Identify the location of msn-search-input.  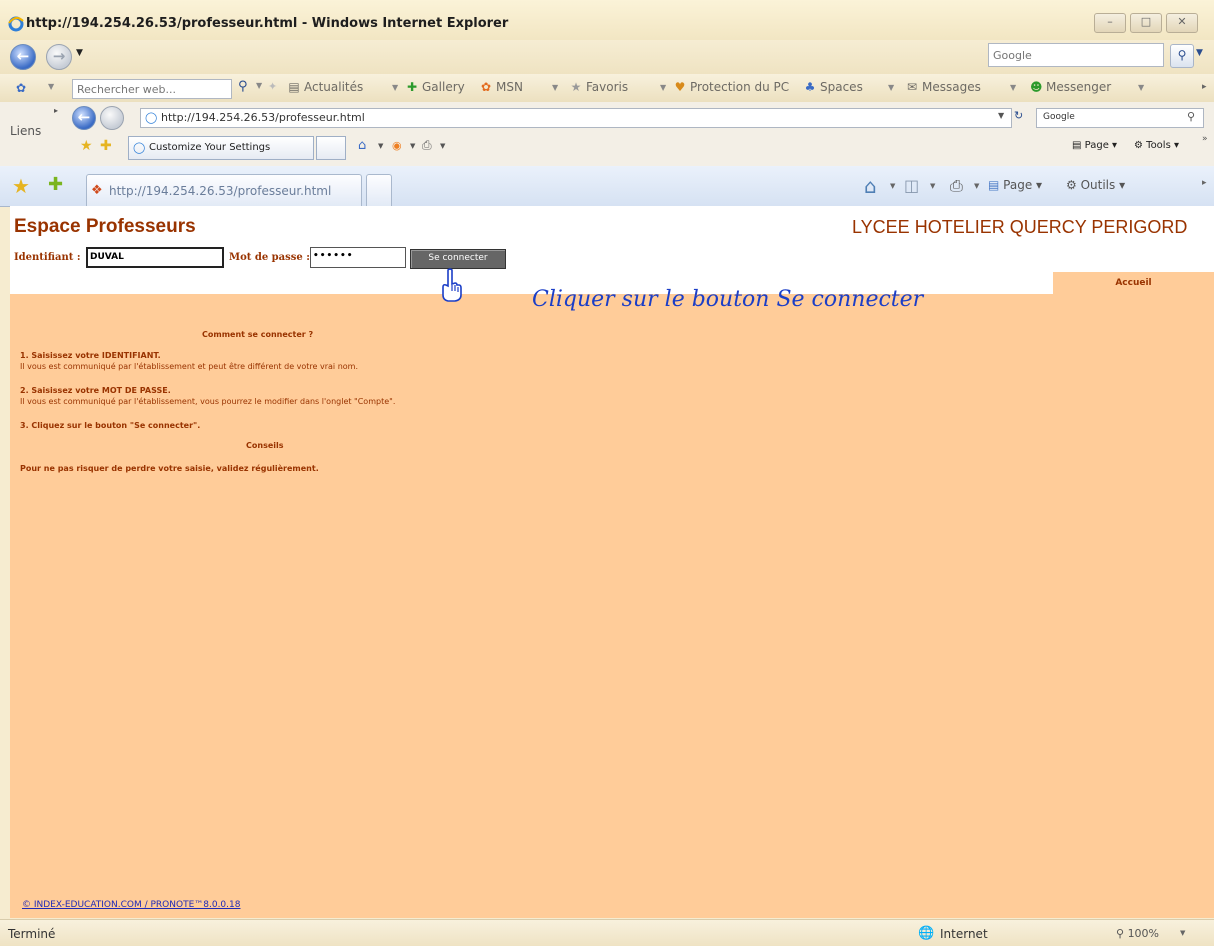
(152, 89).